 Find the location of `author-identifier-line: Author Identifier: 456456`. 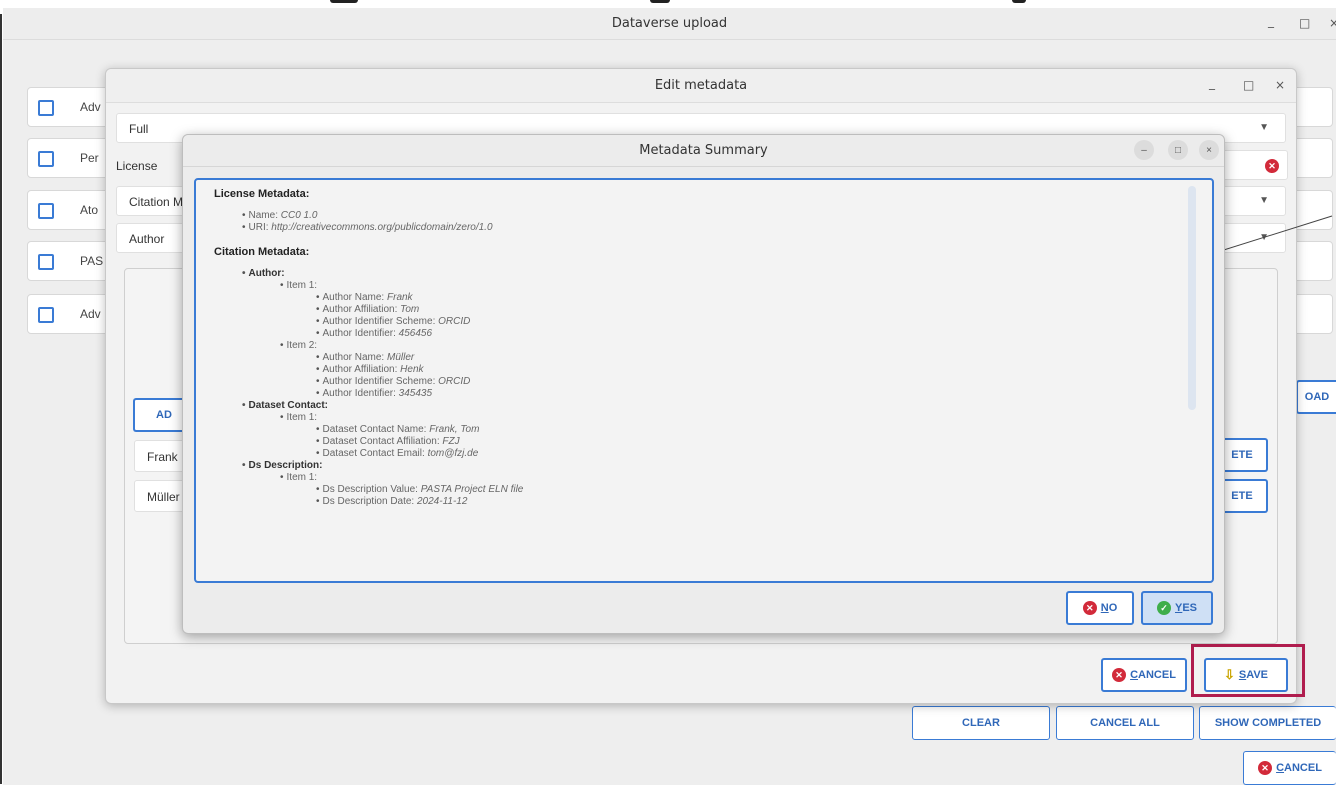

author-identifier-line: Author Identifier: 456456 is located at coordinates (749, 334).